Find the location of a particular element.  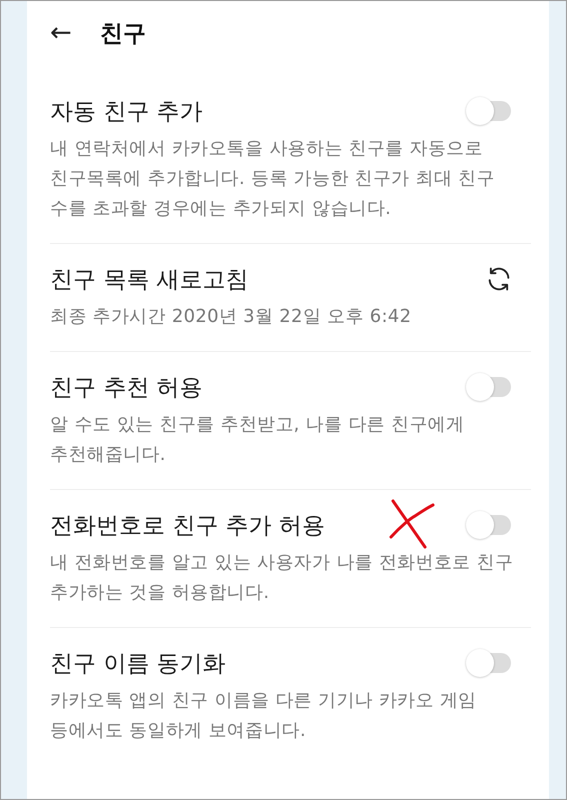

setting-description: 최종 추가시간 2020년 3월 22일 오후 6:42 is located at coordinates (231, 317).